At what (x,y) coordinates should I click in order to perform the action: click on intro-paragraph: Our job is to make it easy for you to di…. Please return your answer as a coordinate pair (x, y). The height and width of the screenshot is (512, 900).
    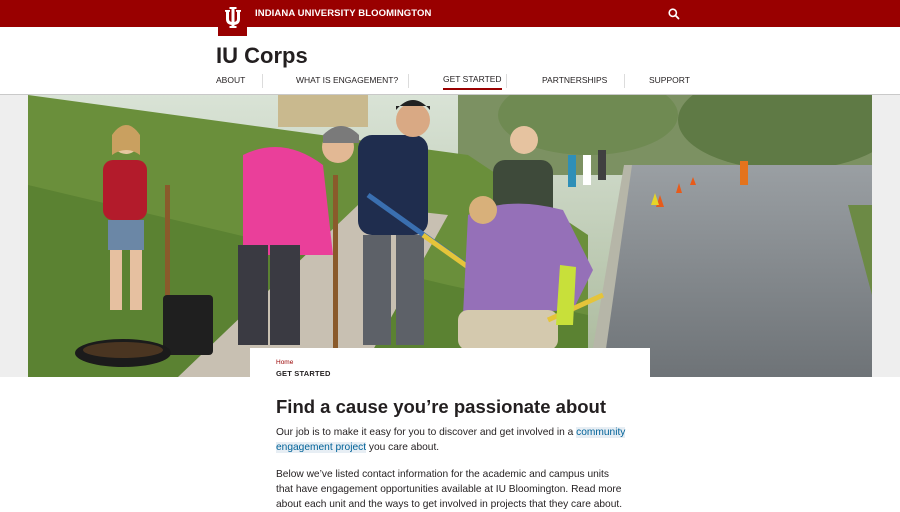
    Looking at the image, I should click on (452, 440).